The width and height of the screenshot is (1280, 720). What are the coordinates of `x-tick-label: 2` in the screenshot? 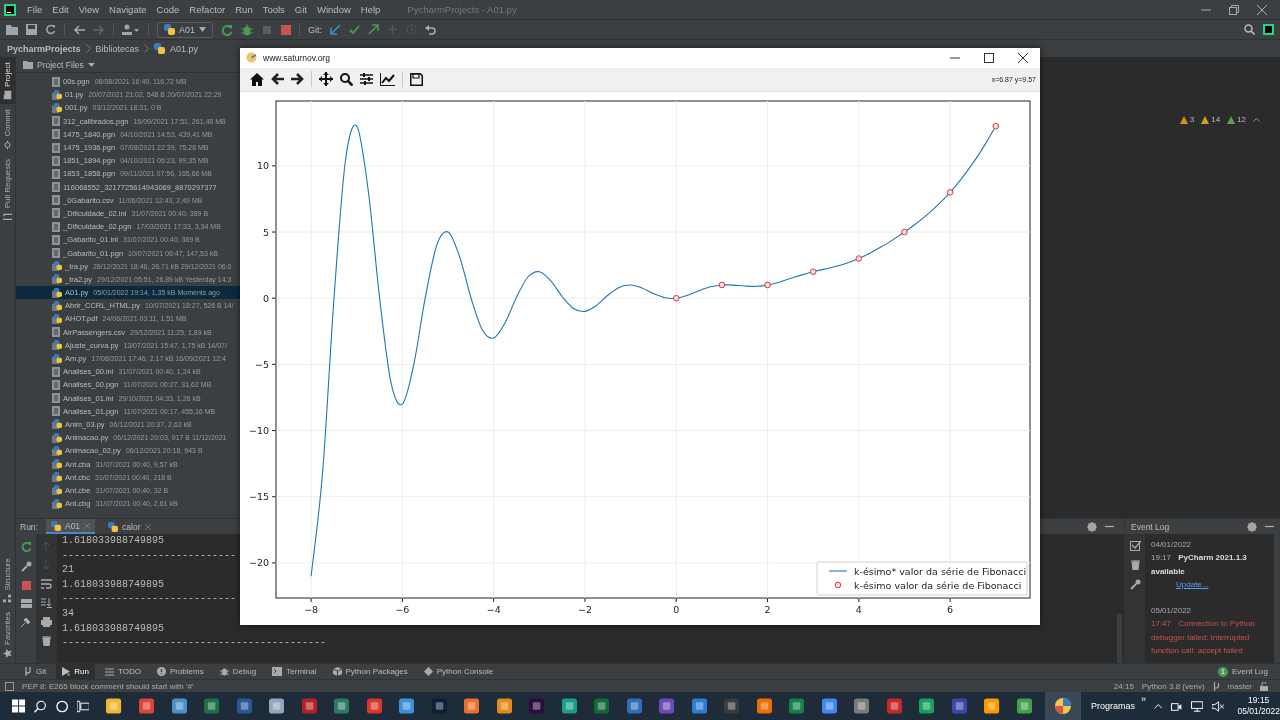 It's located at (767, 609).